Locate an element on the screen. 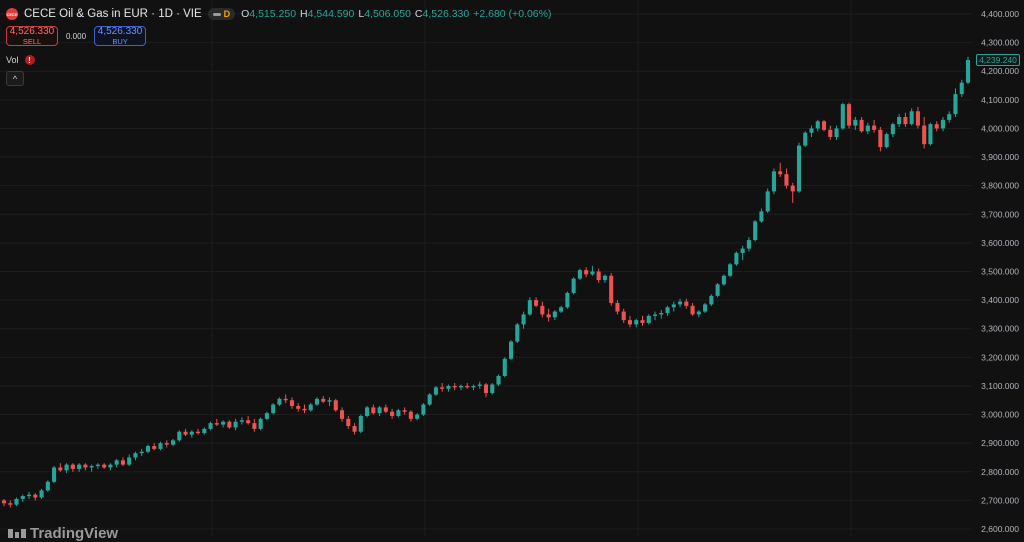 Image resolution: width=1024 pixels, height=542 pixels. trade-panel: 4,526.330 SELL 0.000 4,526.330 BUY is located at coordinates (76, 36).